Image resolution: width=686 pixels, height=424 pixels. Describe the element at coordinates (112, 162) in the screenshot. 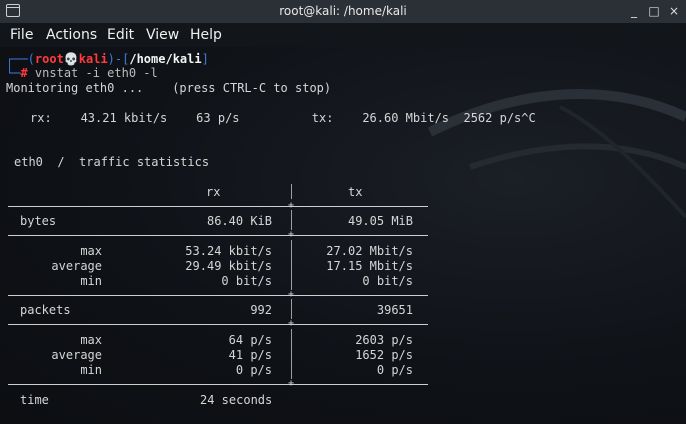

I see `stats-heading: eth0 / traffic statistics` at that location.